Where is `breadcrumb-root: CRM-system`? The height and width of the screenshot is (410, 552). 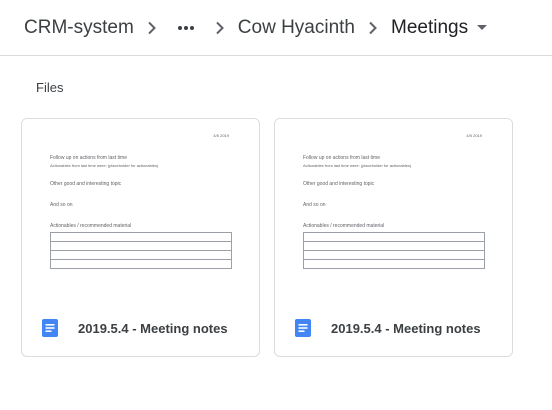
breadcrumb-root: CRM-system is located at coordinates (79, 28).